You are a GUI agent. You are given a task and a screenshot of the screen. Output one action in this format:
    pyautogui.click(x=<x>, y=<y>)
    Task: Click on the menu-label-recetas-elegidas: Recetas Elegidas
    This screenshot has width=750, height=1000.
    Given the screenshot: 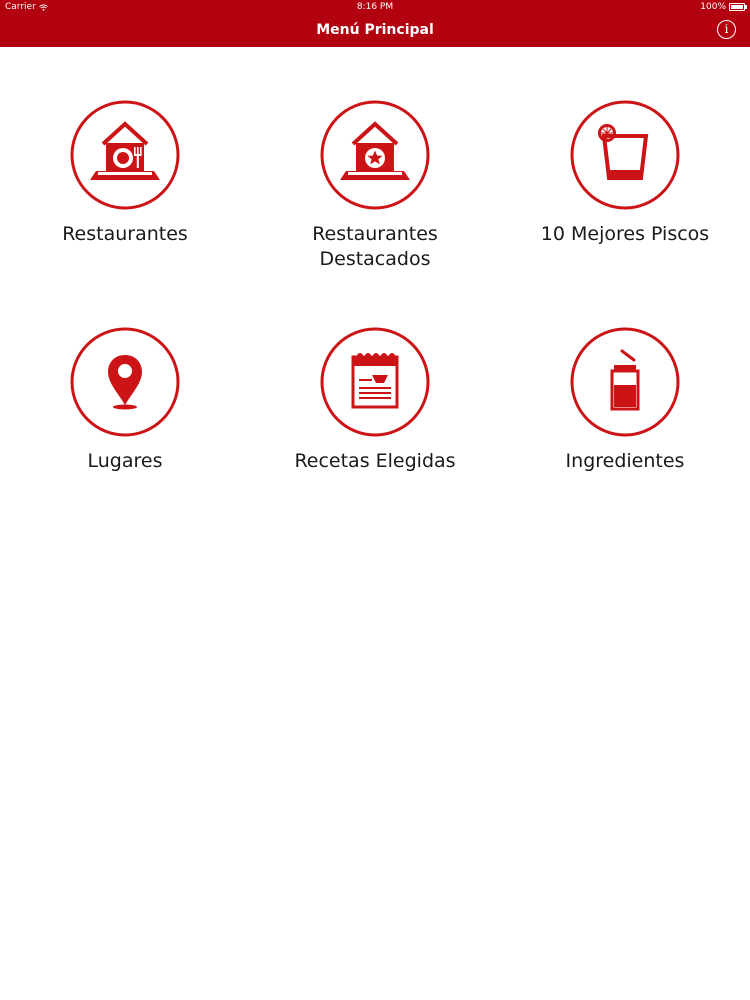 What is the action you would take?
    pyautogui.click(x=375, y=461)
    